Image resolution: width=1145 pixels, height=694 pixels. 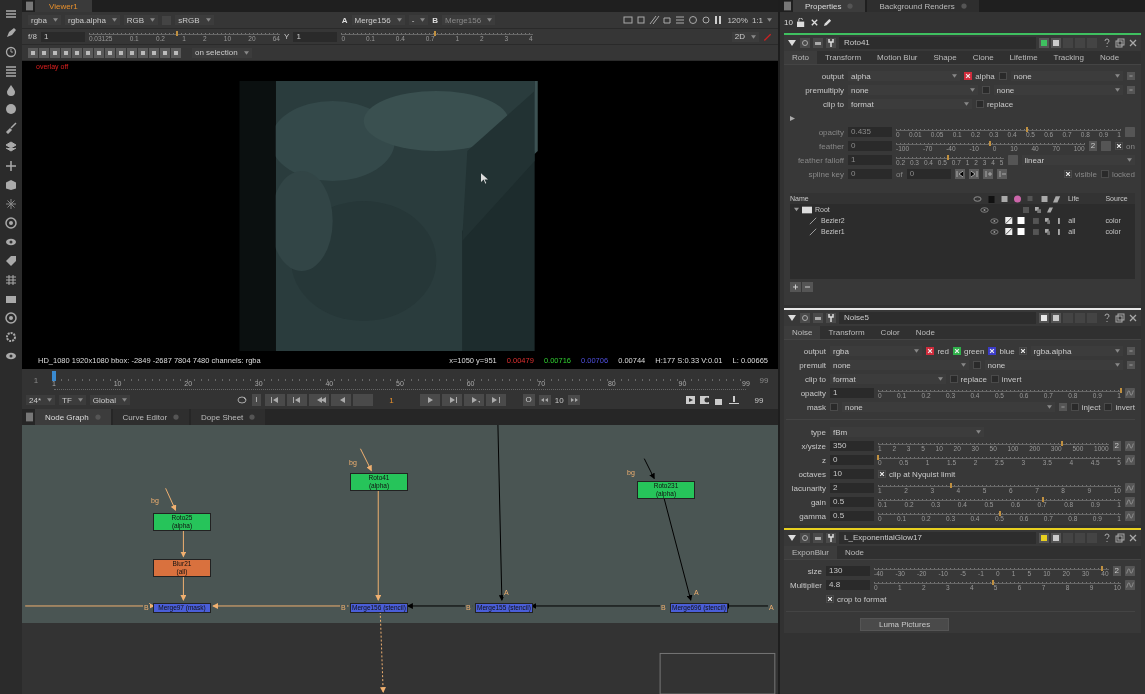 What do you see at coordinates (904, 76) in the screenshot?
I see `dropdown: alpha` at bounding box center [904, 76].